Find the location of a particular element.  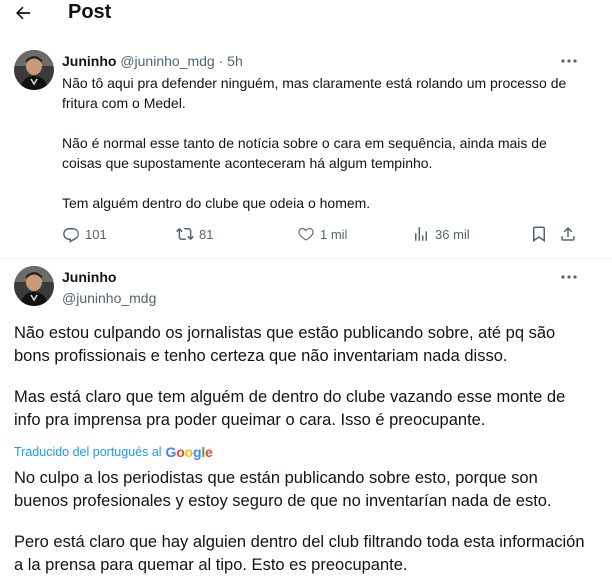

views-button: 36 mil is located at coordinates (441, 234).